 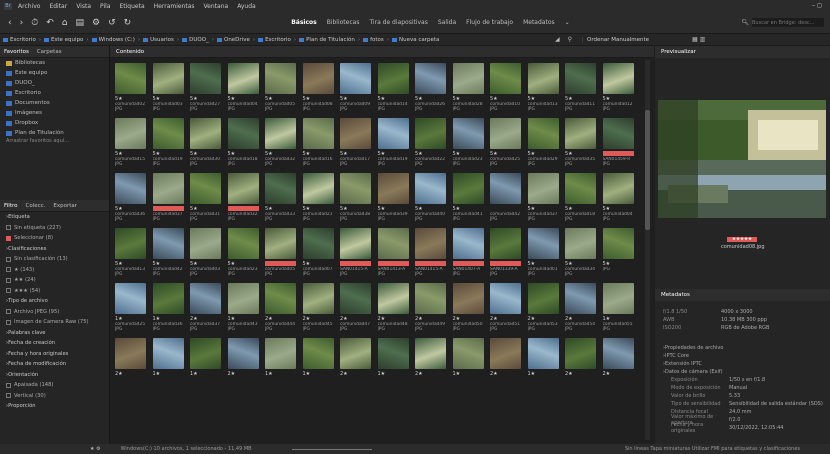 What do you see at coordinates (54, 396) in the screenshot?
I see `filter-option: Vertical (30)` at bounding box center [54, 396].